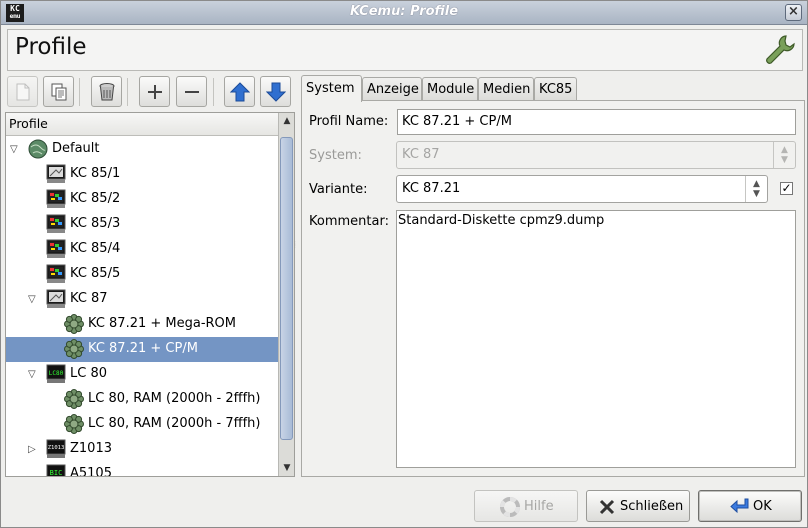 The height and width of the screenshot is (528, 808). What do you see at coordinates (349, 121) in the screenshot?
I see `profile-name-label: Profil Name:` at bounding box center [349, 121].